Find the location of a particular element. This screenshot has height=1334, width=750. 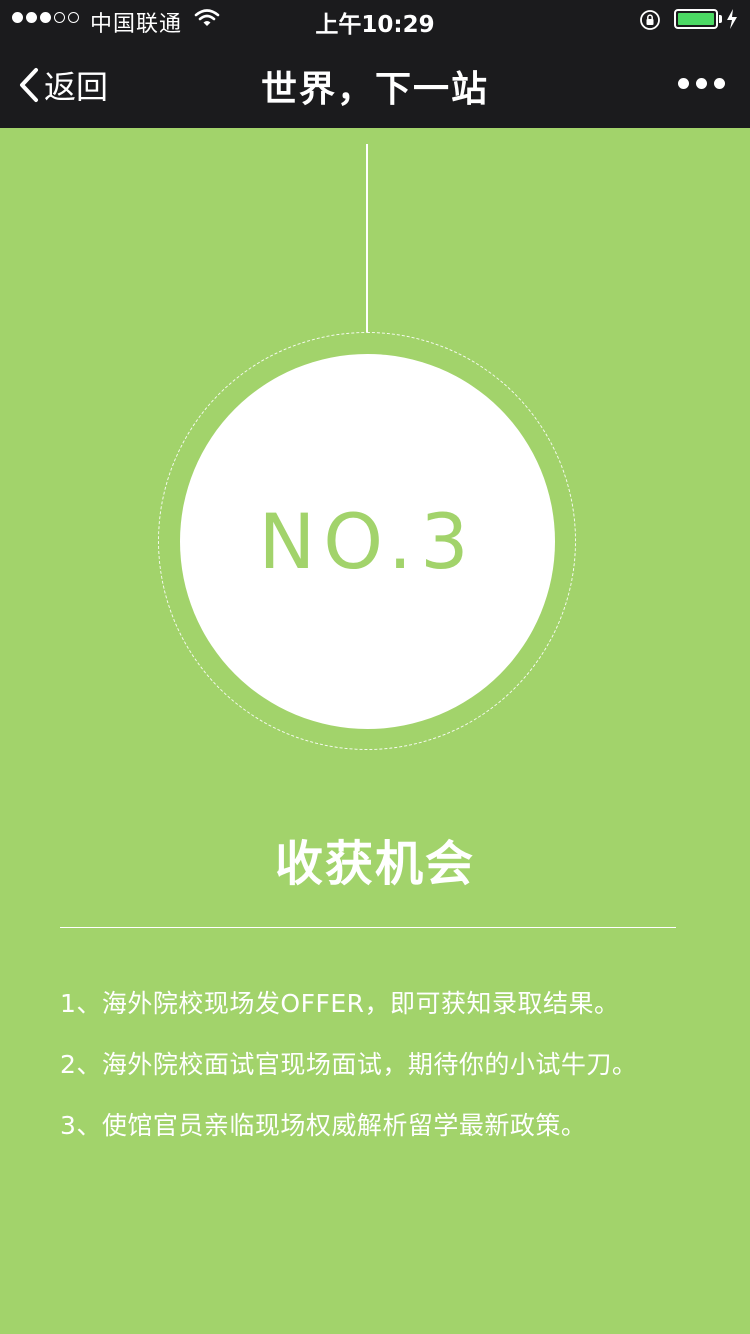

more-dots-icon is located at coordinates (701, 83).